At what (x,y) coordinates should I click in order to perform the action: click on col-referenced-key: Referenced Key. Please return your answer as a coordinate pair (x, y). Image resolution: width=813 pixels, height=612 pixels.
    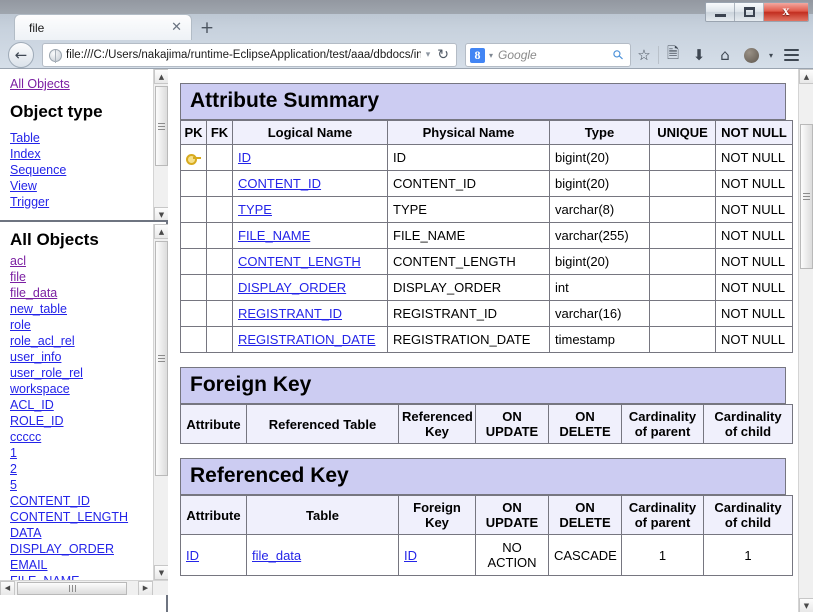
    Looking at the image, I should click on (437, 424).